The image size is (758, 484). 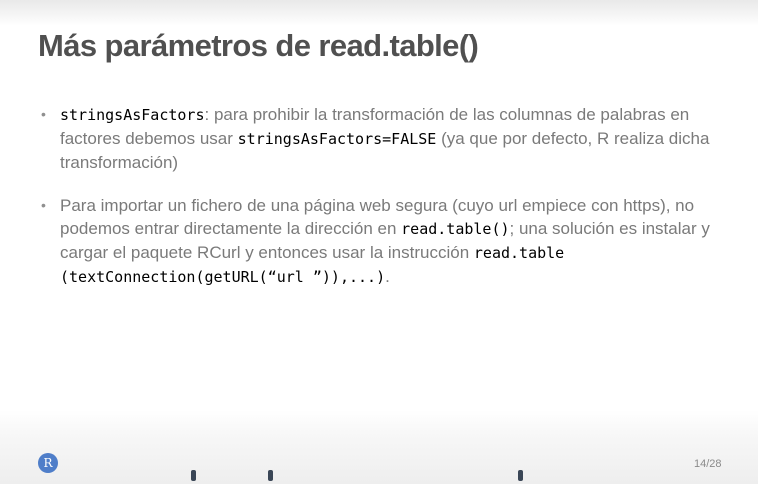 I want to click on presentation-progress-bar, so click(x=379, y=475).